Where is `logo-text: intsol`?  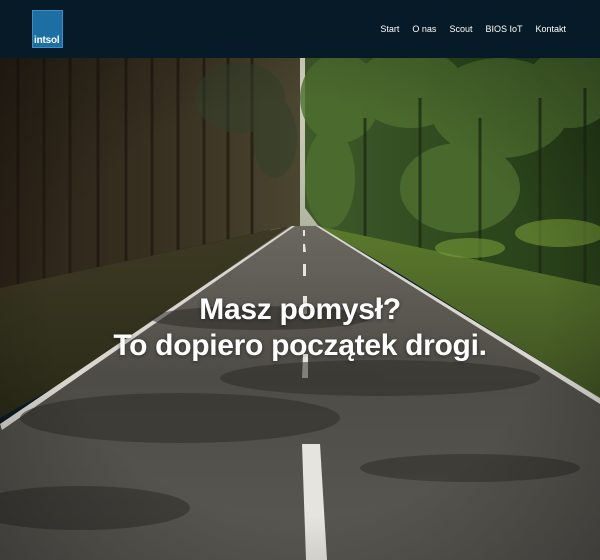
logo-text: intsol is located at coordinates (47, 40).